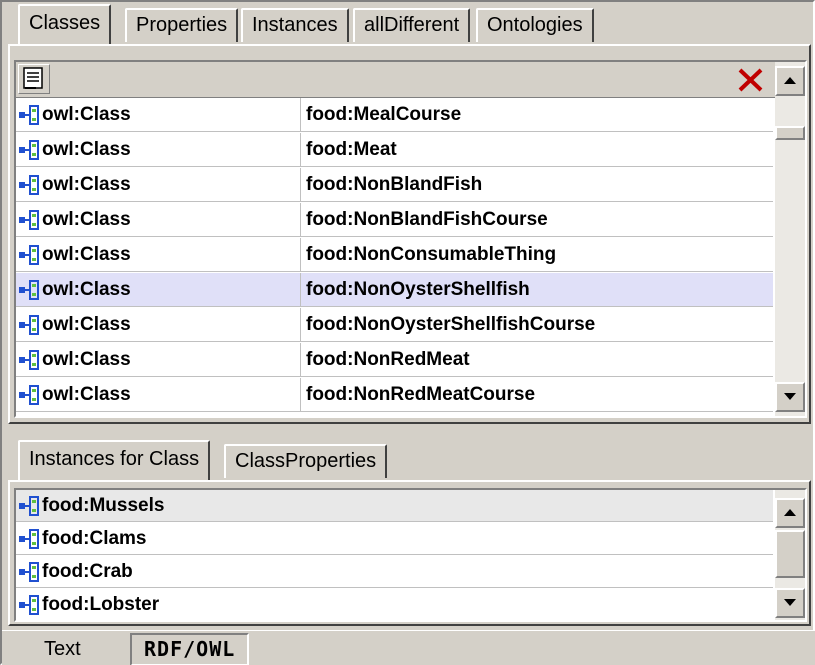 The image size is (815, 665). I want to click on class-name: food:NonRedMeatCourse, so click(421, 394).